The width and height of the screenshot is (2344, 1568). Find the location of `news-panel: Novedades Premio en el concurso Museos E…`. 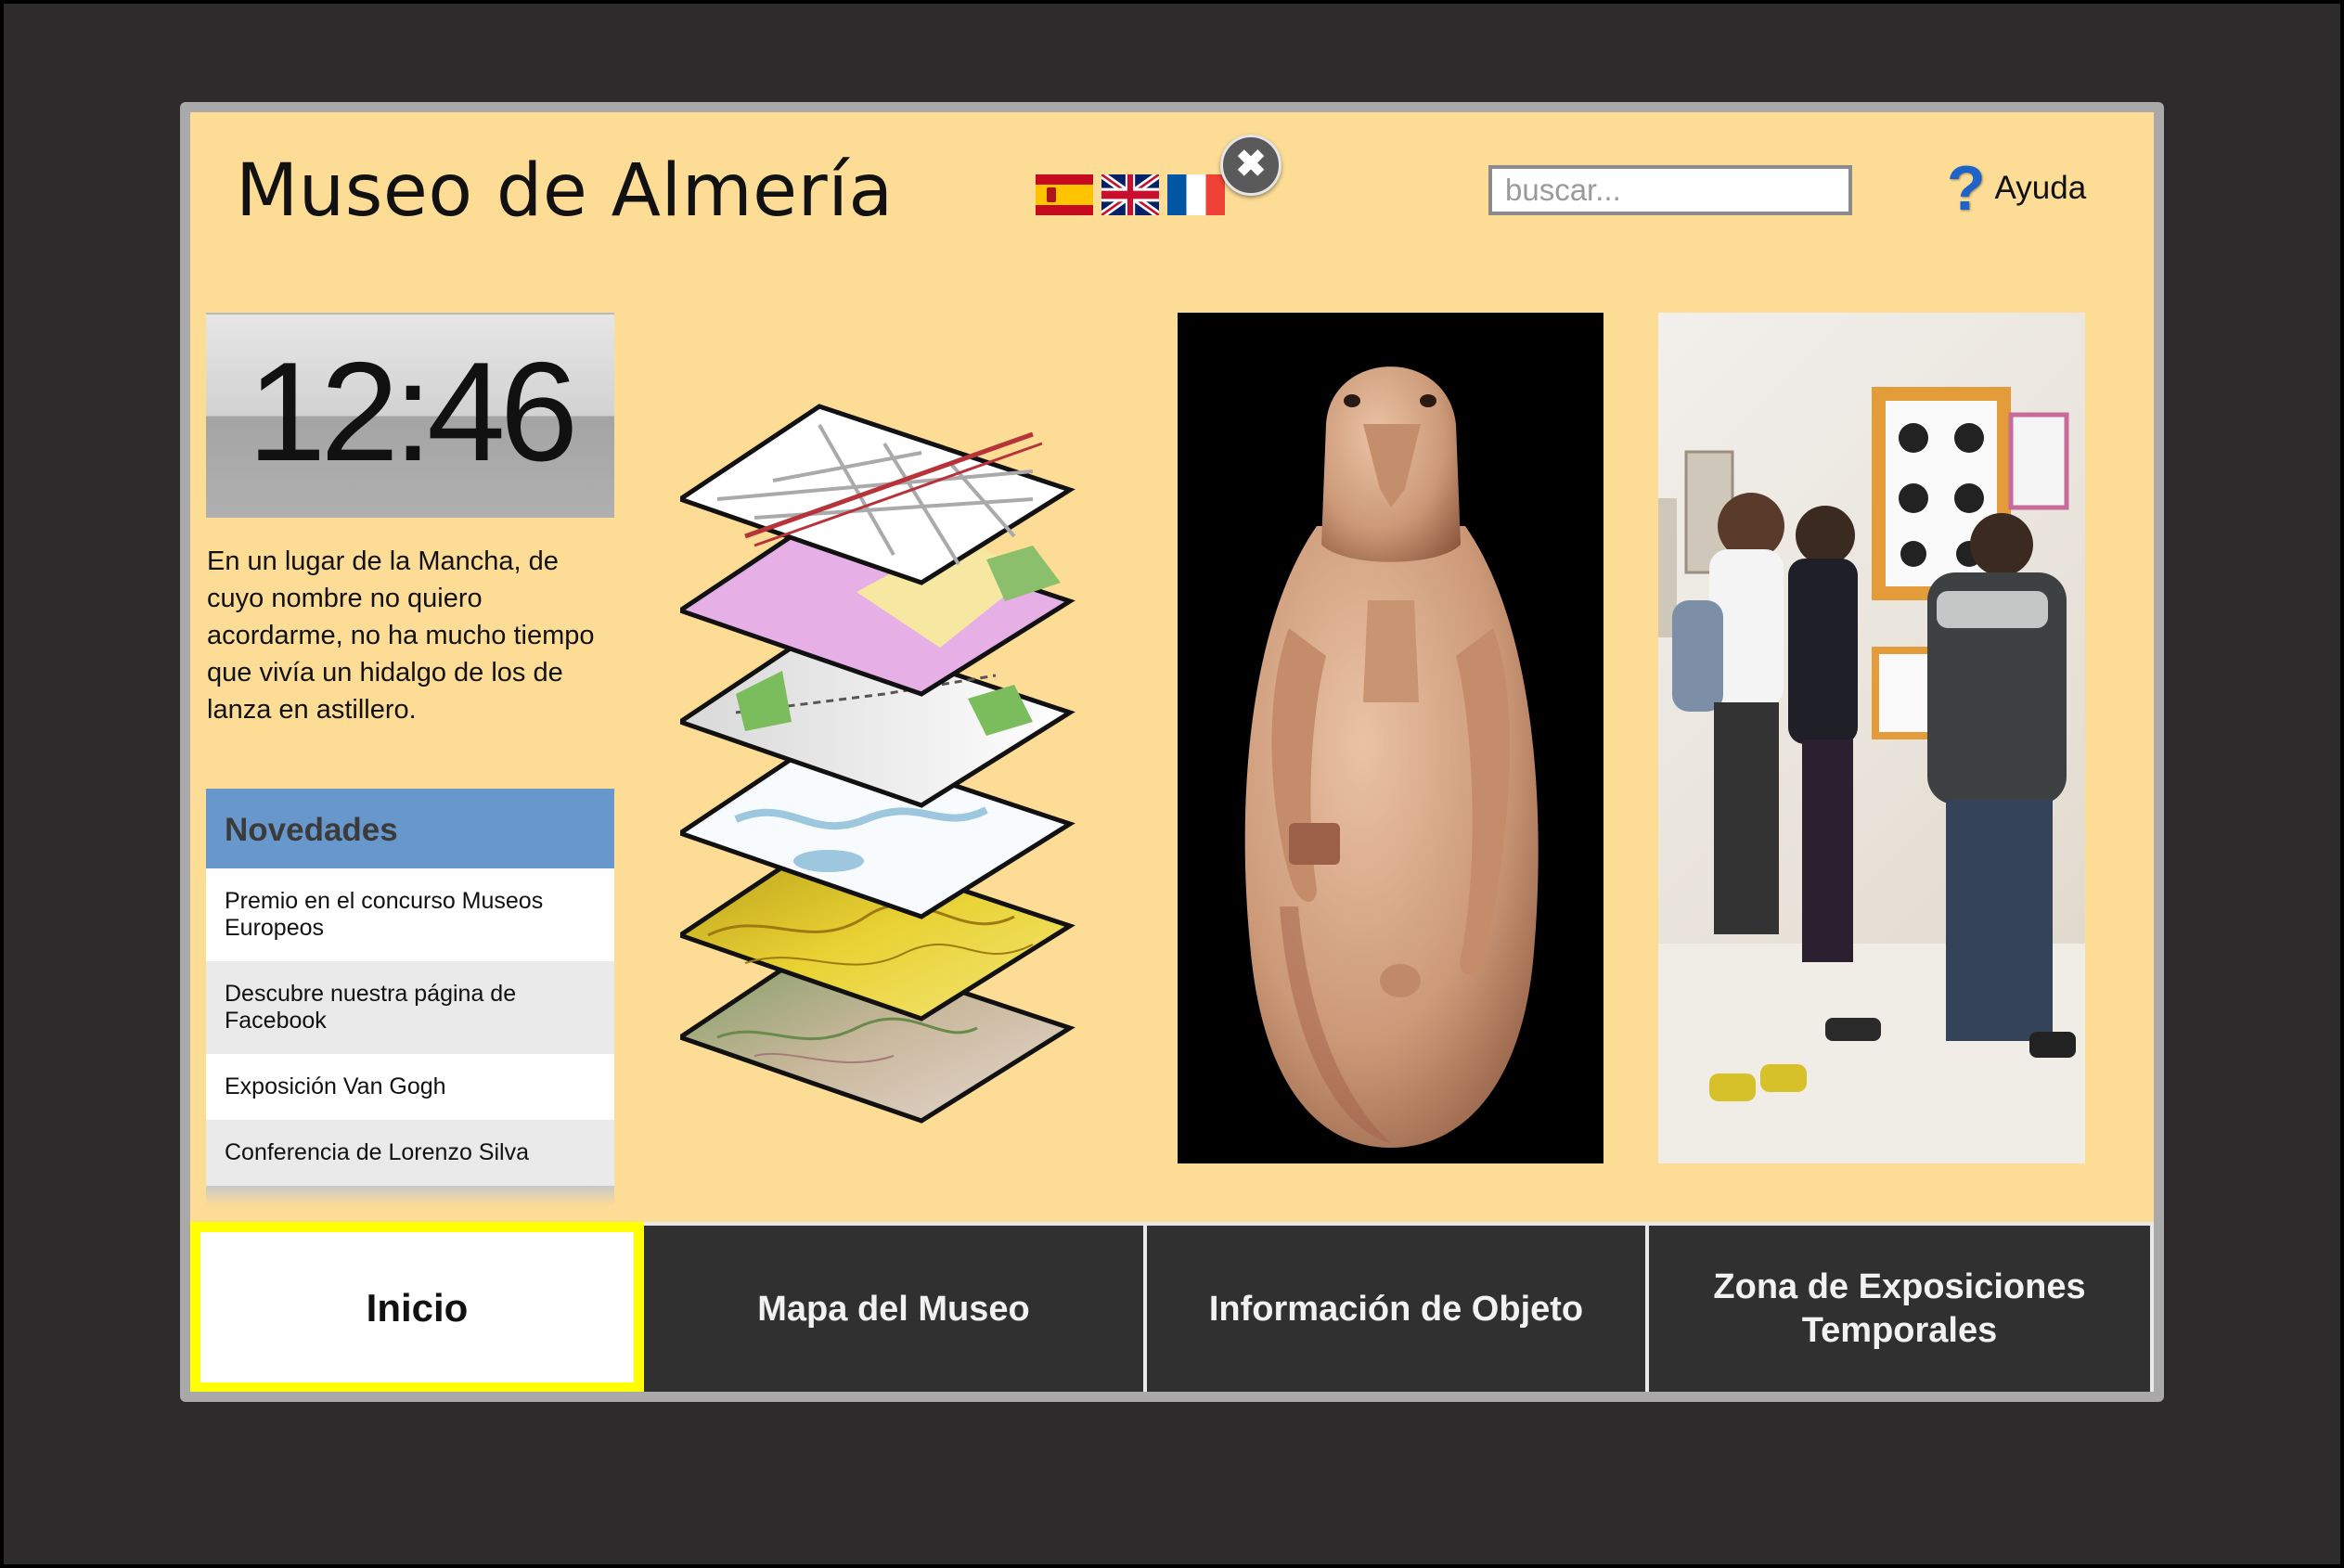

news-panel: Novedades Premio en el concurso Museos E… is located at coordinates (410, 997).